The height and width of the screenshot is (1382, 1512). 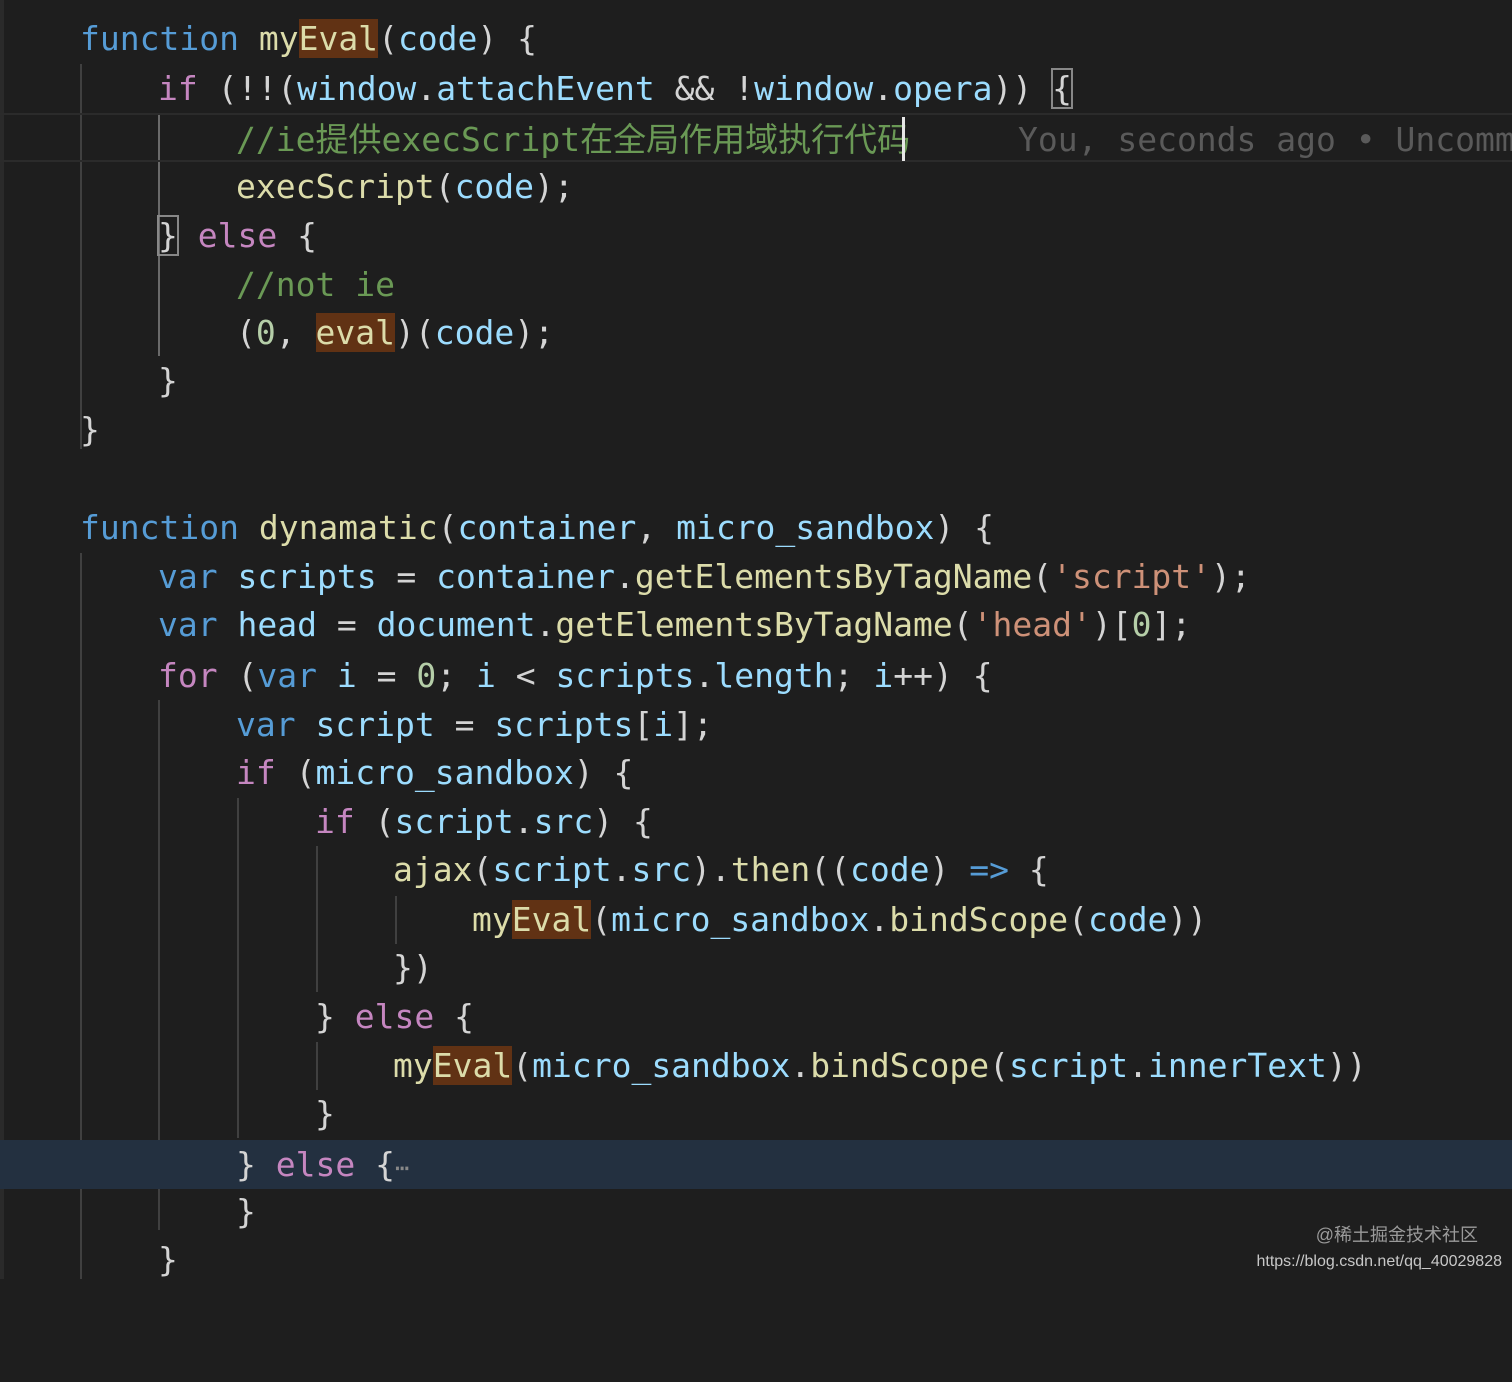 What do you see at coordinates (756, 1164) in the screenshot?
I see `folded-line: } else {⋯` at bounding box center [756, 1164].